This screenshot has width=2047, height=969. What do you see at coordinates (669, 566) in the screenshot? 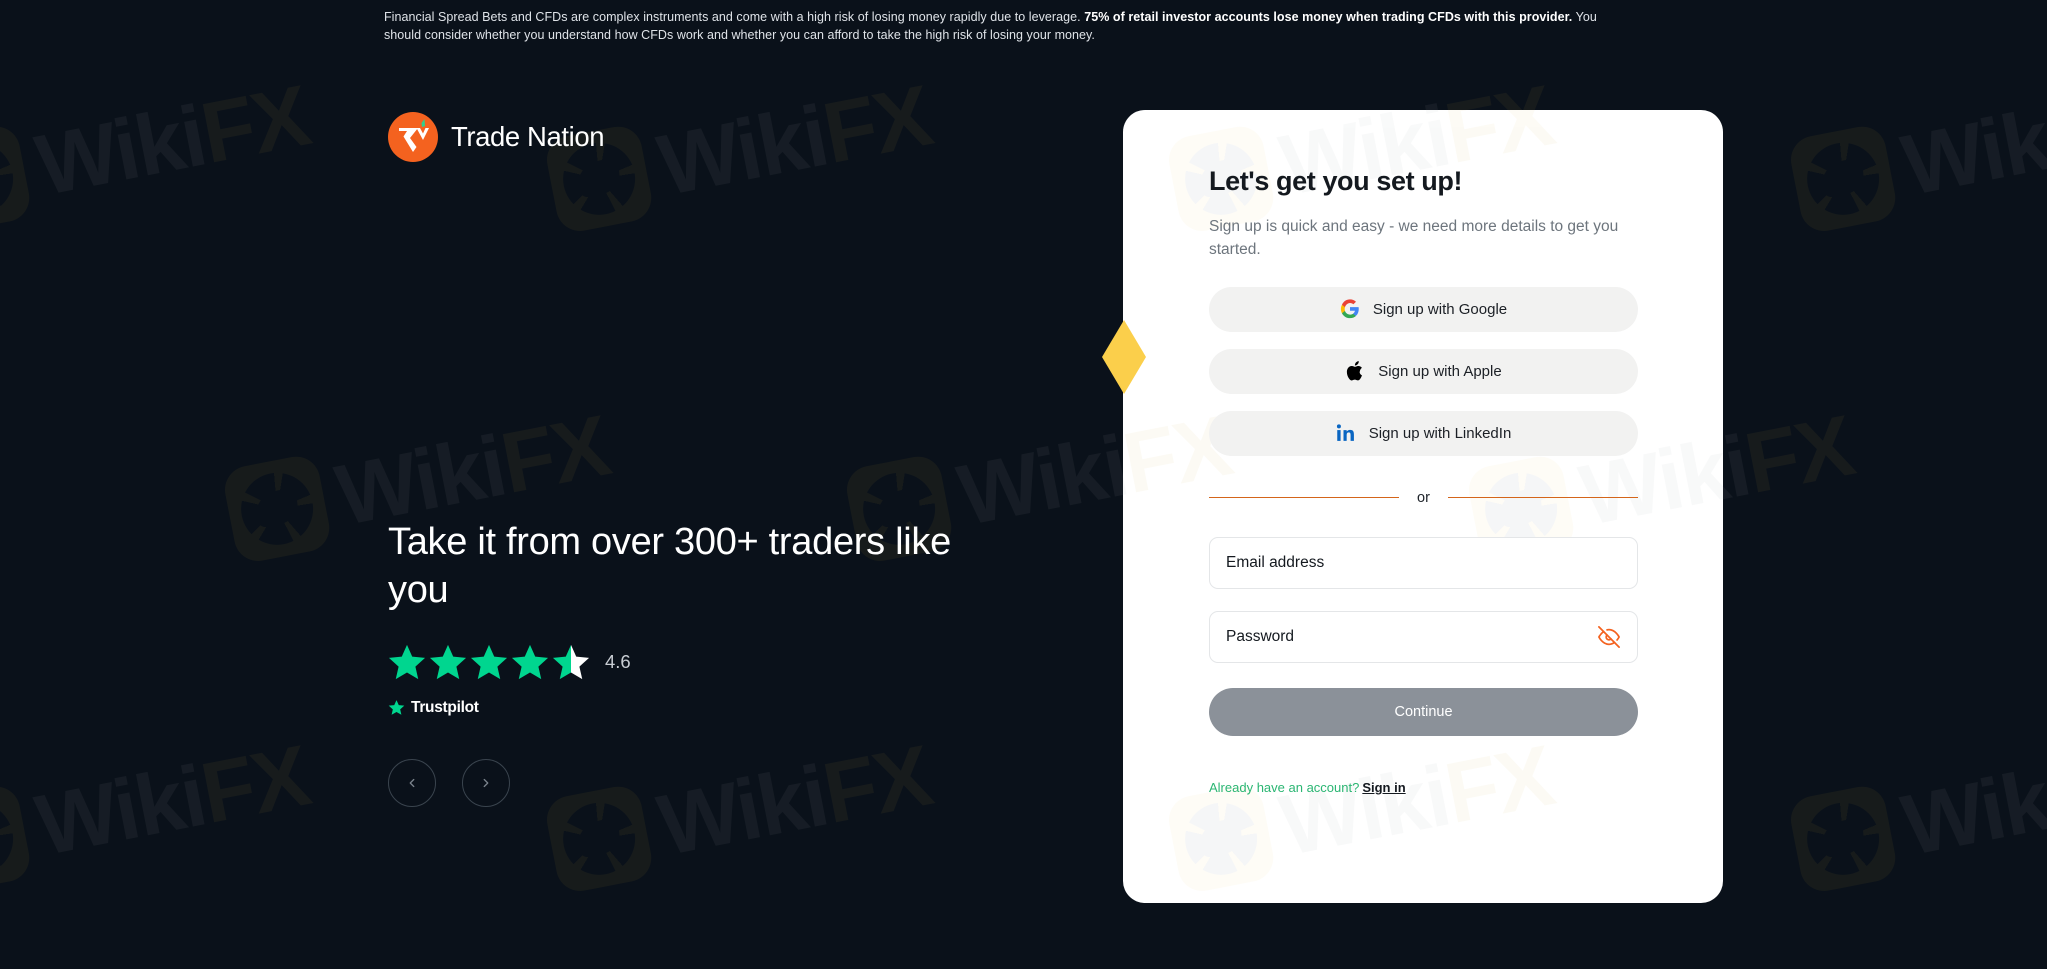
I see `hero-title: Take it from over 300+ traders like you` at bounding box center [669, 566].